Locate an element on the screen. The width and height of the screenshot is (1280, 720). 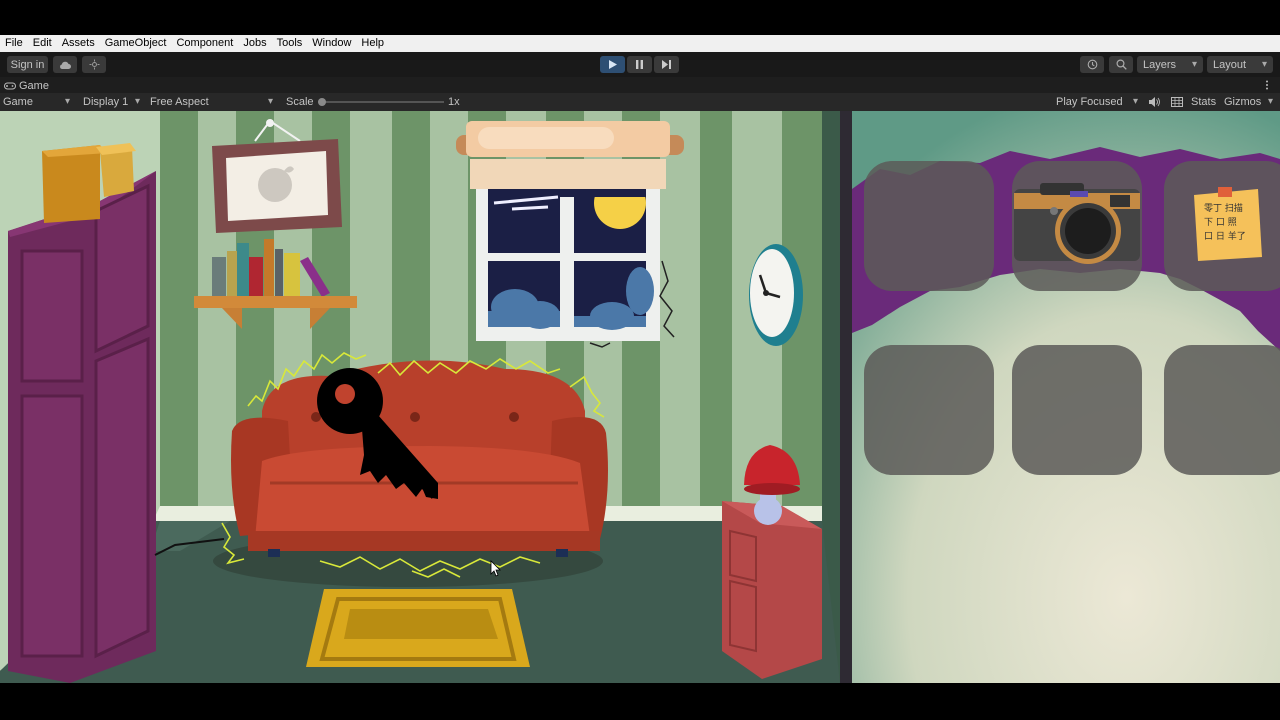
search-button is located at coordinates (1121, 64).